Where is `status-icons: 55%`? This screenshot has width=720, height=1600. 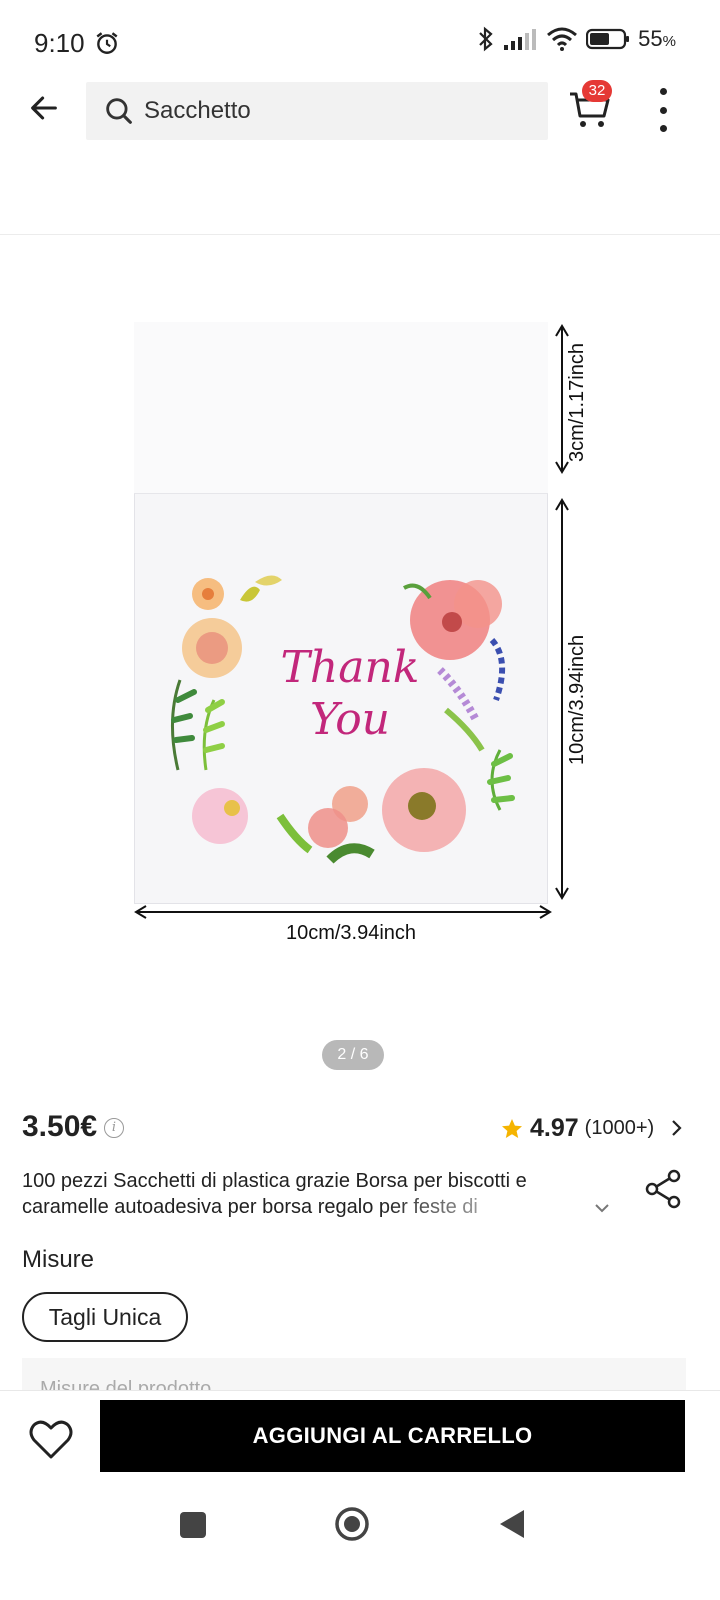
status-icons: 55% is located at coordinates (576, 39).